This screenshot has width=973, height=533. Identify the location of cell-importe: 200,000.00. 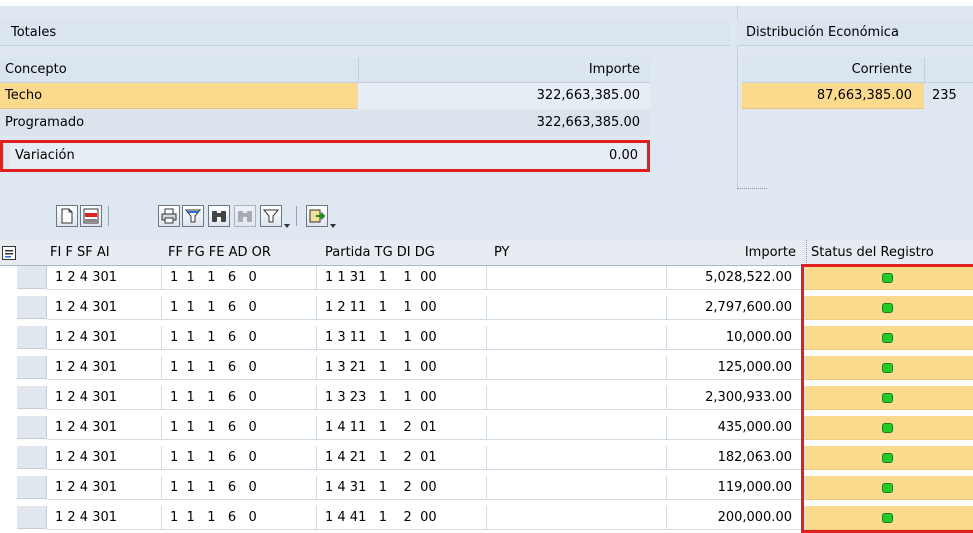
(736, 518).